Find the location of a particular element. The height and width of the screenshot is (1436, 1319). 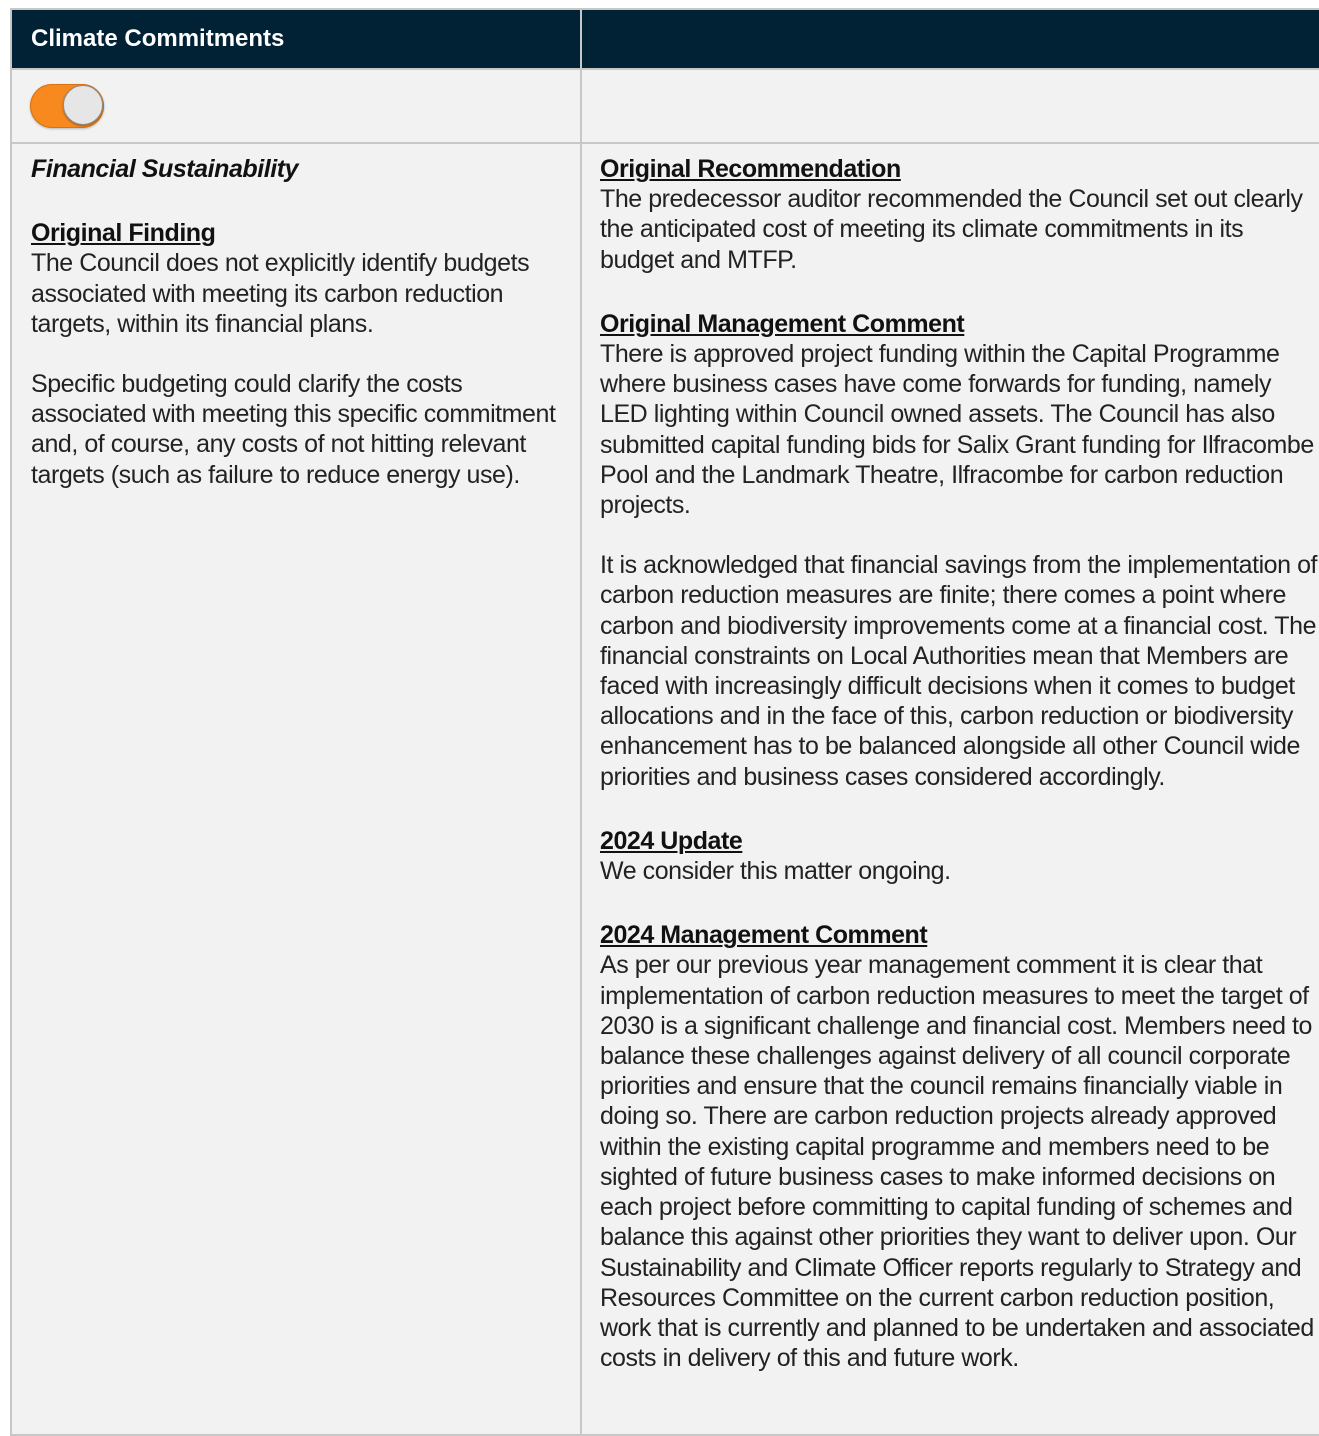

update-2024-paragraph: We consider this matter ongoing. is located at coordinates (775, 871).